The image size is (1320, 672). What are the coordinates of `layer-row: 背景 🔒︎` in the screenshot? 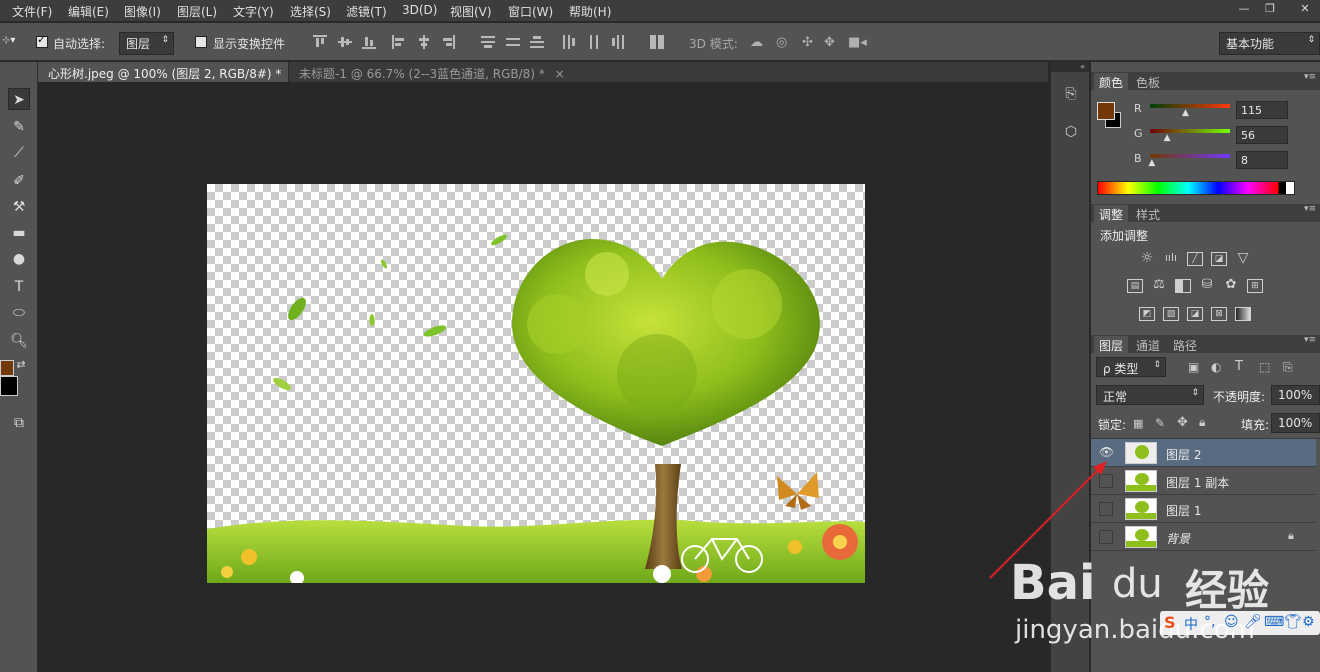 It's located at (1203, 537).